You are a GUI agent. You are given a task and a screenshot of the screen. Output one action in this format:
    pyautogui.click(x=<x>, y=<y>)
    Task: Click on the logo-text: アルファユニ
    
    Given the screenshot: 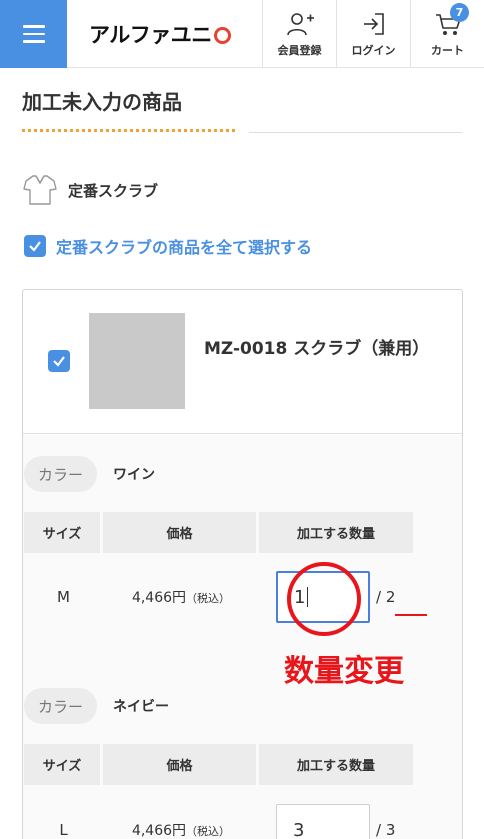 What is the action you would take?
    pyautogui.click(x=150, y=35)
    